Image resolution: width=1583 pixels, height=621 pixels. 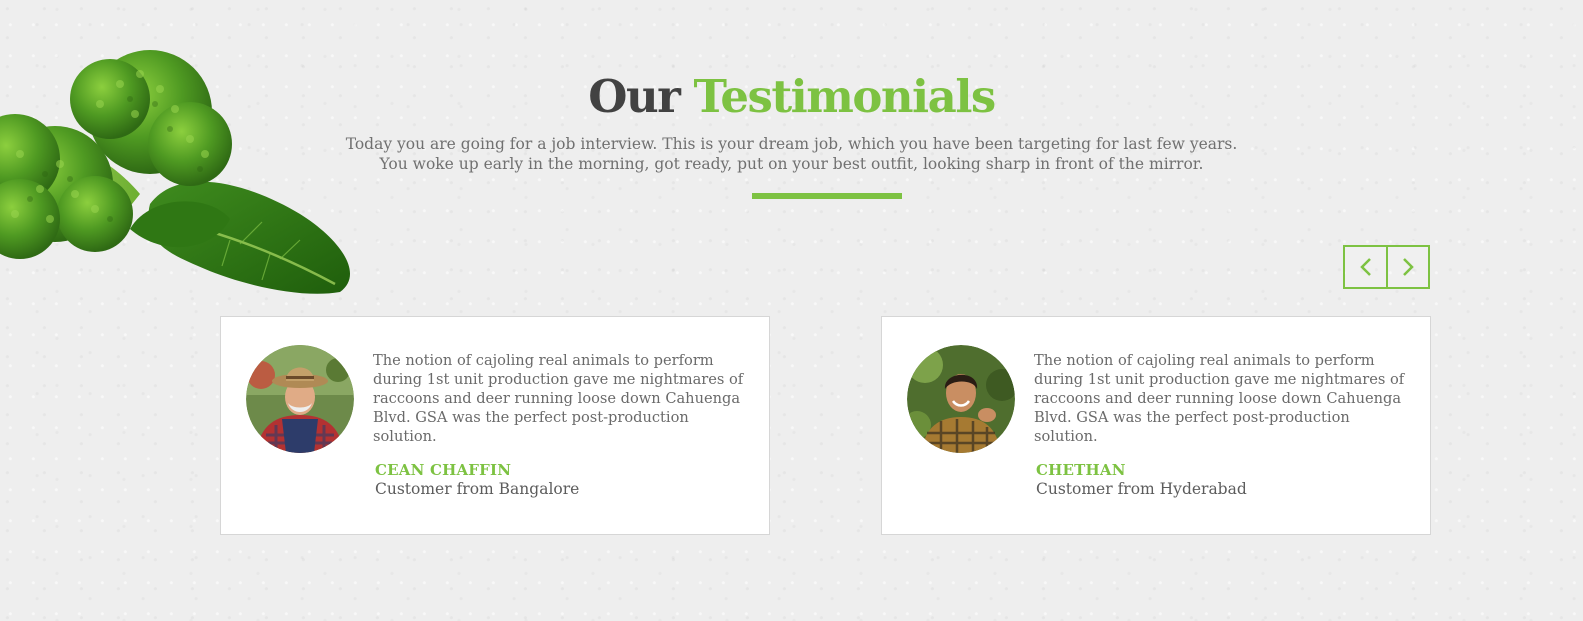 I want to click on testimonial-author-name: CEAN CHAFFIN, so click(x=443, y=470).